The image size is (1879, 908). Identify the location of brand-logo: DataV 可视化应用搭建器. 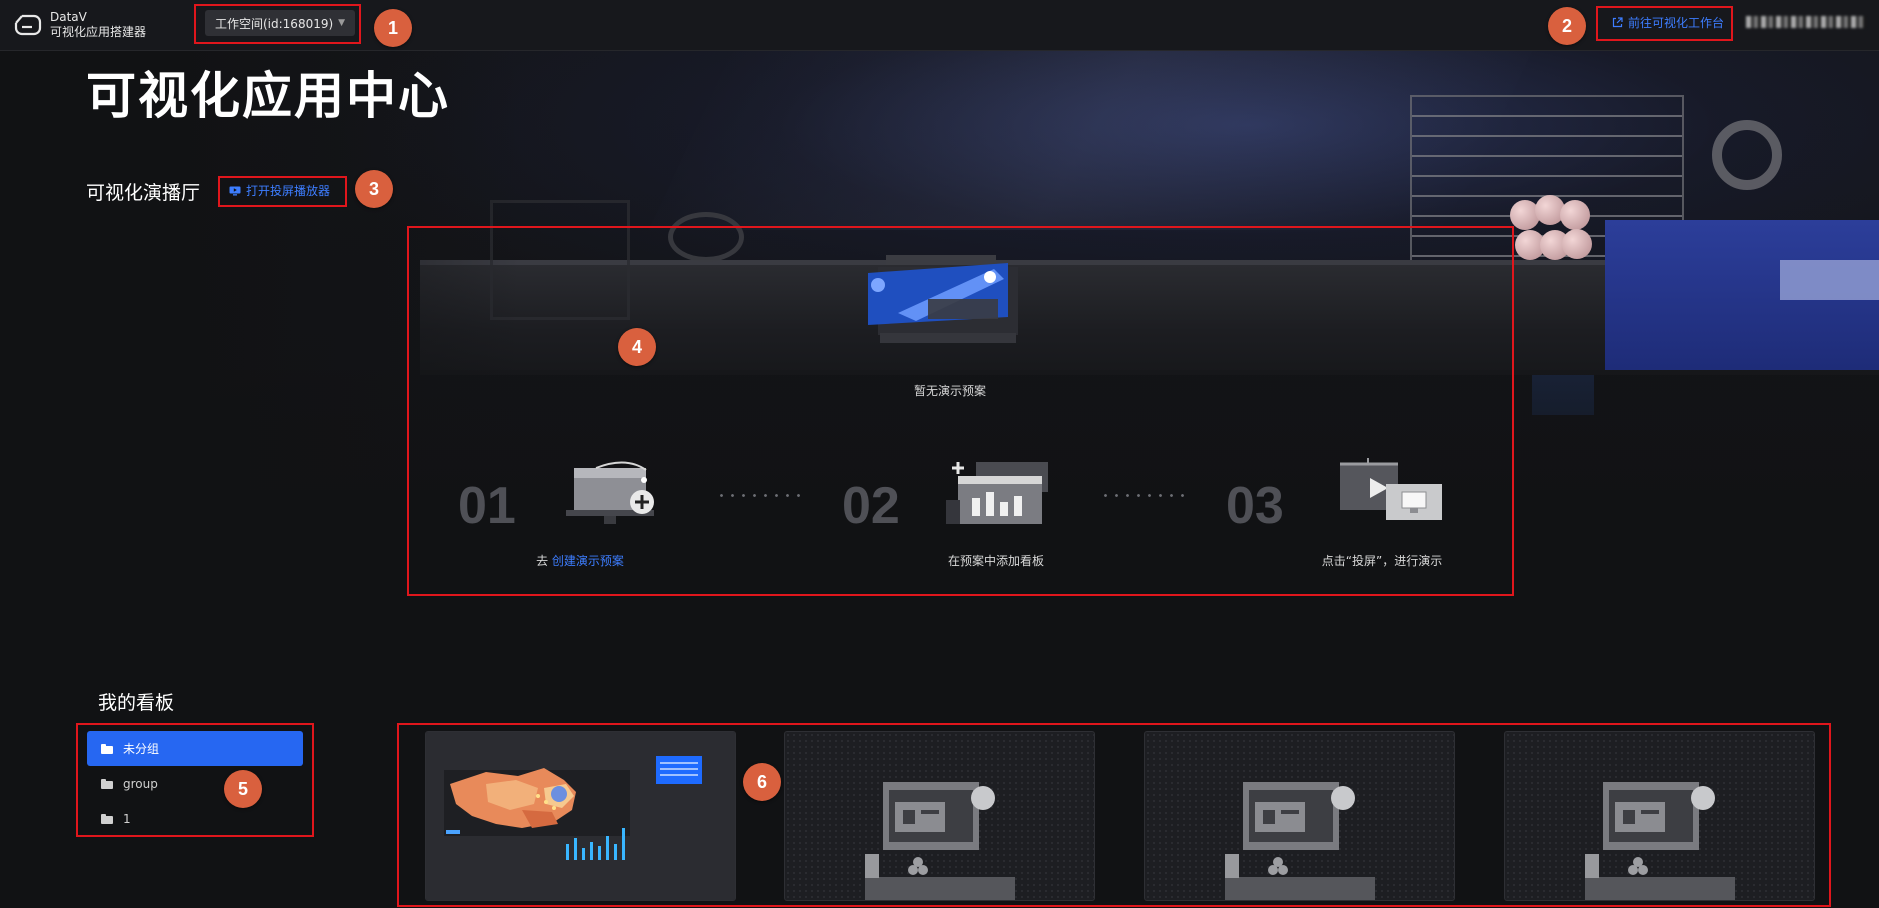
(80, 25).